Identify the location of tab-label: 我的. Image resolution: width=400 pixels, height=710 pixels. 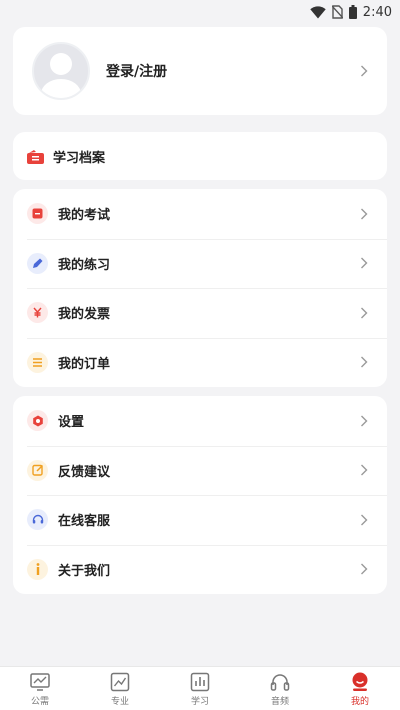
(359, 702).